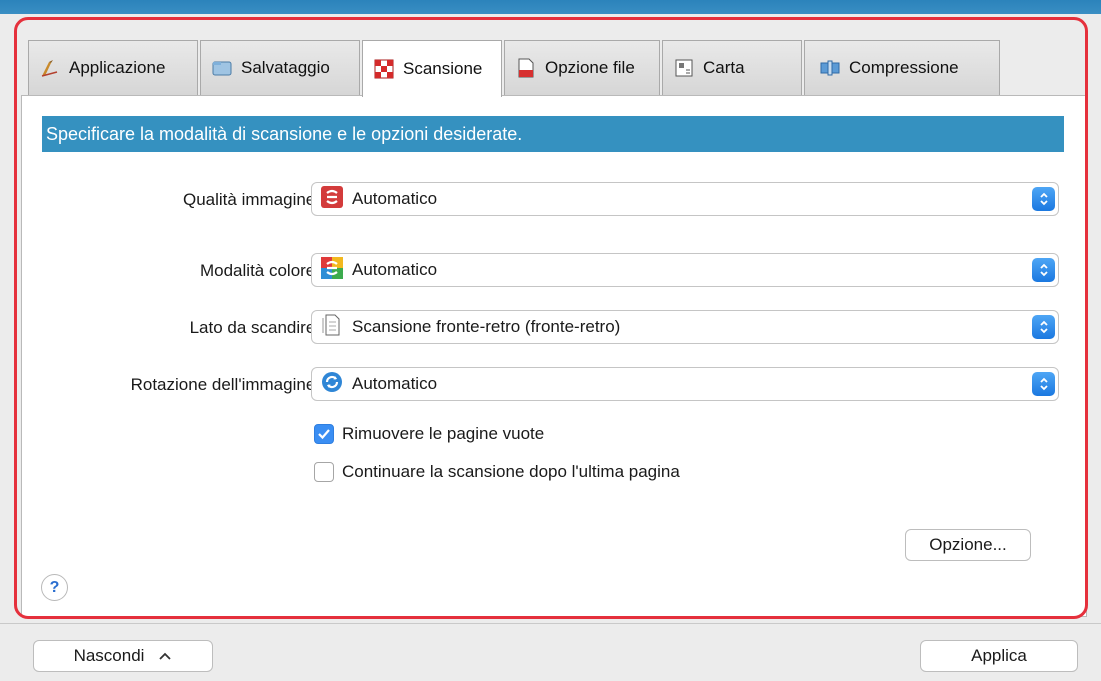 This screenshot has width=1101, height=681. Describe the element at coordinates (684, 68) in the screenshot. I see `paper-icon` at that location.